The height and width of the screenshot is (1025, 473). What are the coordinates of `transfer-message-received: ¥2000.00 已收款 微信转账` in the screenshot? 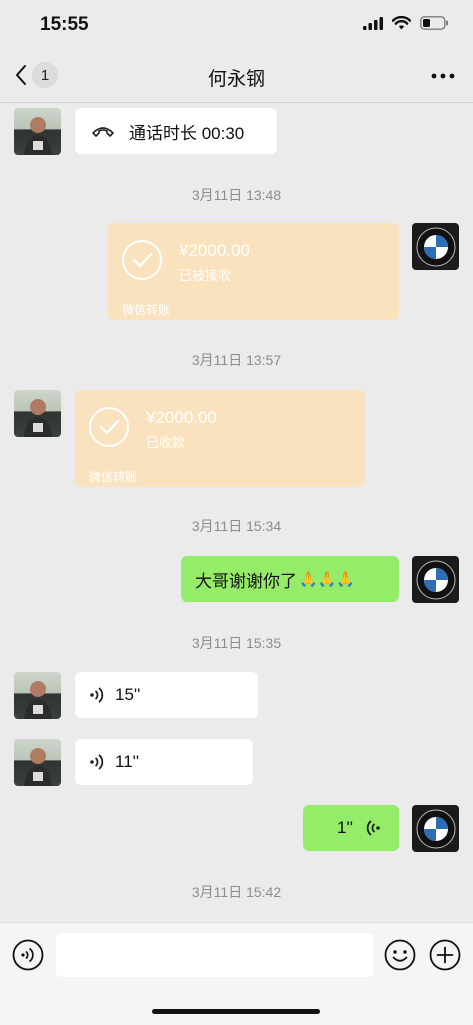 It's located at (220, 438).